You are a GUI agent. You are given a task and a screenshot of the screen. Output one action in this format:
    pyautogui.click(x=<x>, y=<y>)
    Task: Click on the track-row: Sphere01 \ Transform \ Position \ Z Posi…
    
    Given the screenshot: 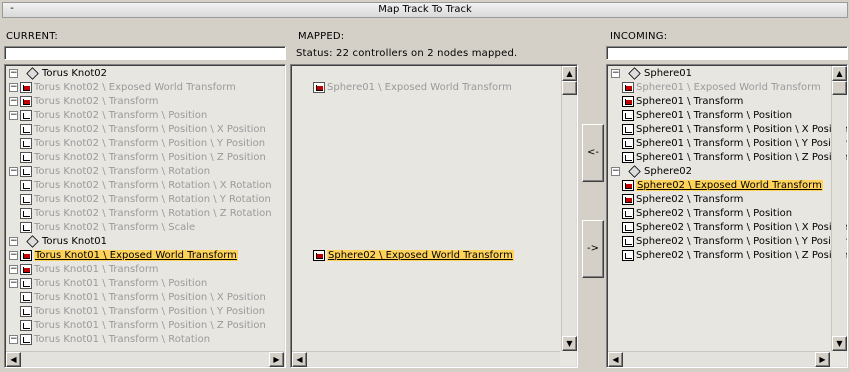 What is the action you would take?
    pyautogui.click(x=728, y=158)
    